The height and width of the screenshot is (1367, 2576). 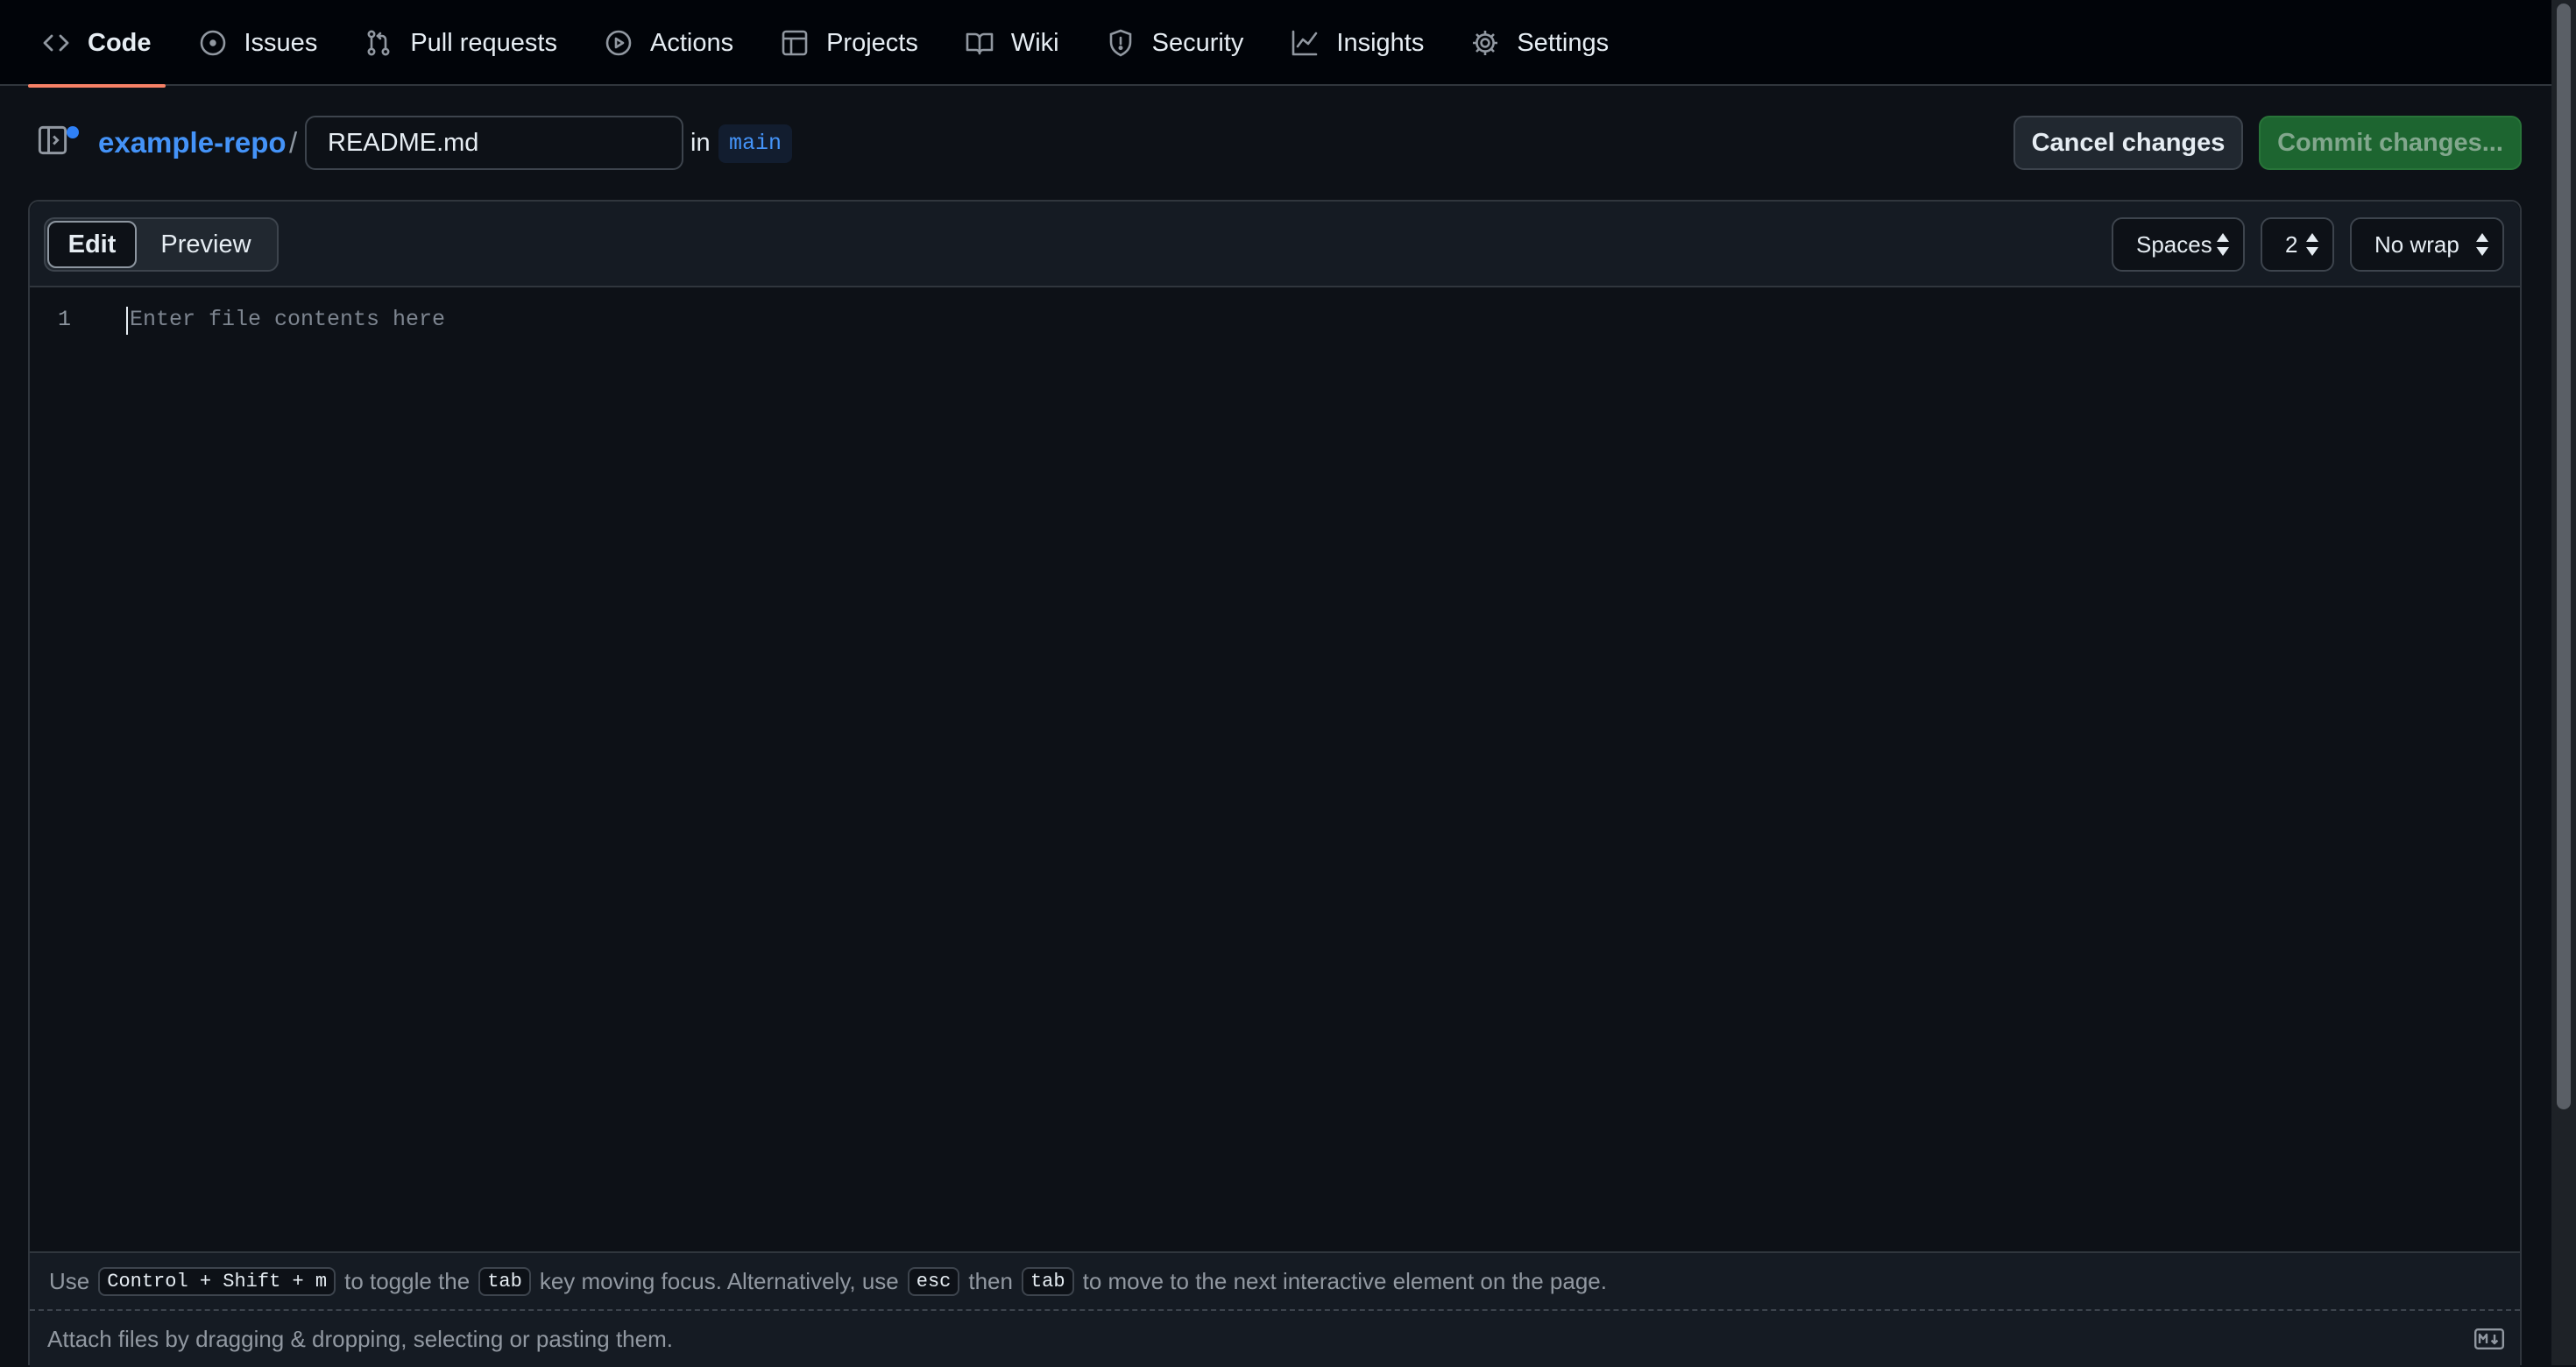 What do you see at coordinates (69, 1280) in the screenshot?
I see `hint-text: Use` at bounding box center [69, 1280].